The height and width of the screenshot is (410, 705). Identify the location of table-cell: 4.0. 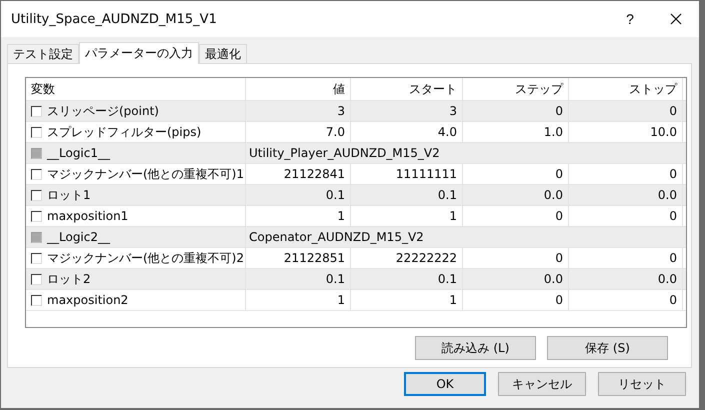
(407, 132).